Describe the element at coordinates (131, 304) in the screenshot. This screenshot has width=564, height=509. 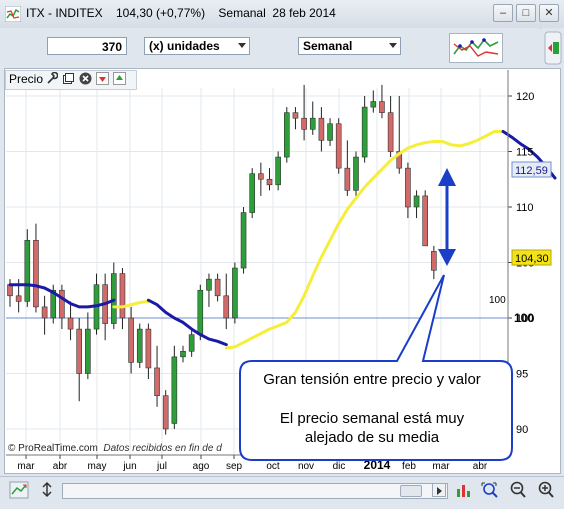
I see `ma-line-yellow` at that location.